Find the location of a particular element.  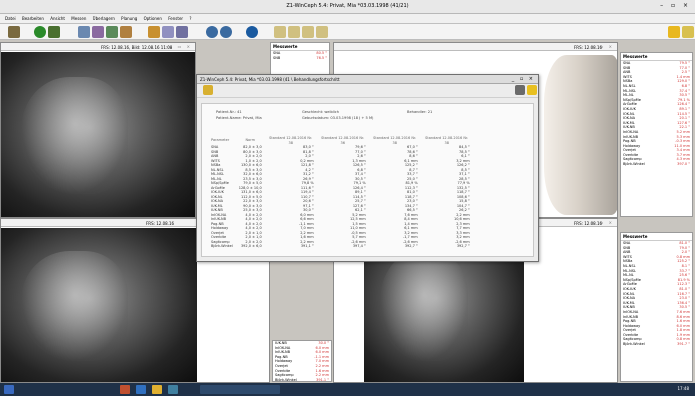

task-active-window is located at coordinates (240, 389).